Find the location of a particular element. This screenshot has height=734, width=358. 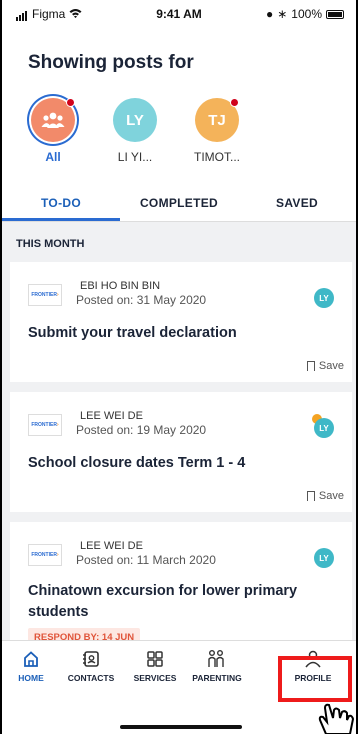

avatar: TJ is located at coordinates (217, 120).